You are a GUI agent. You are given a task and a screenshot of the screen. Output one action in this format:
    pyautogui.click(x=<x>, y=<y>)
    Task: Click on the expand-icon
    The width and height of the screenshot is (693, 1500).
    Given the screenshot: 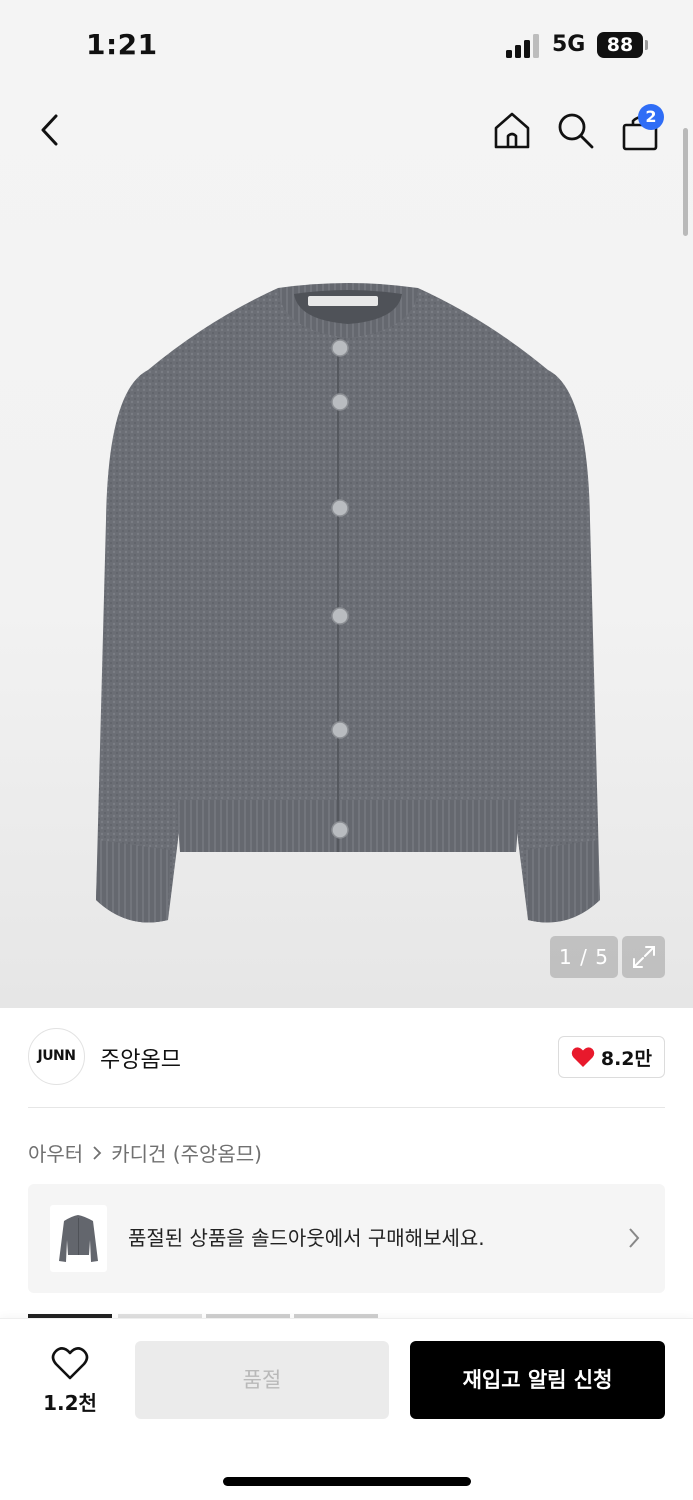 What is the action you would take?
    pyautogui.click(x=643, y=957)
    